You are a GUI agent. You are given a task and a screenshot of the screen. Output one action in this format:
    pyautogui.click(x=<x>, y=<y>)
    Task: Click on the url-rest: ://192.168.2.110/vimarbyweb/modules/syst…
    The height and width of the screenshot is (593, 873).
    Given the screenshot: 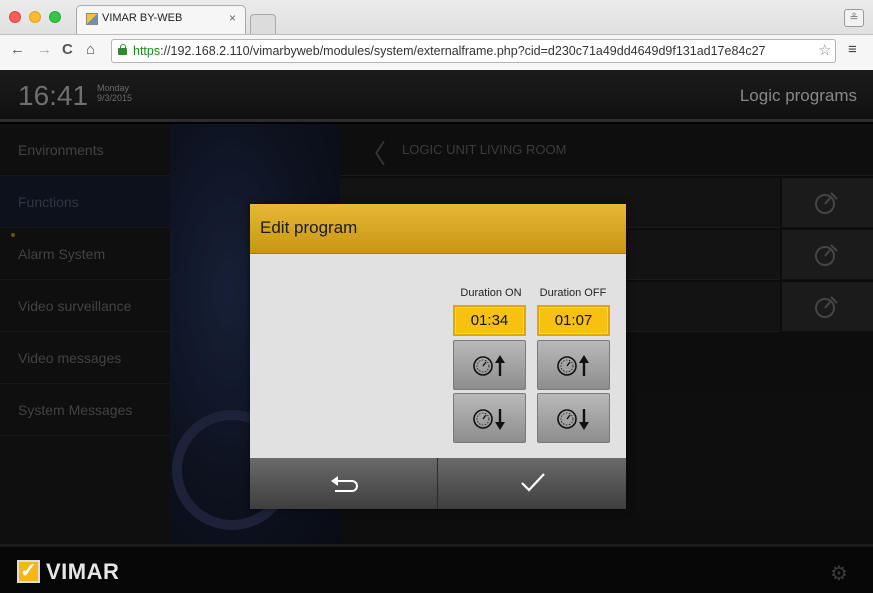 What is the action you would take?
    pyautogui.click(x=463, y=51)
    